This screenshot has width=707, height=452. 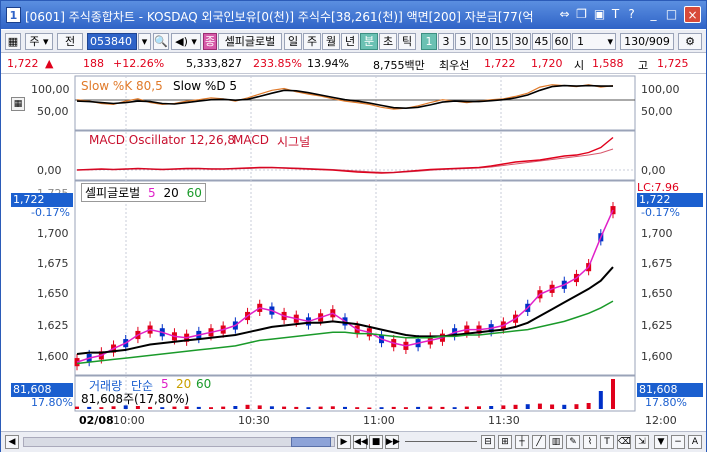 What do you see at coordinates (179, 442) in the screenshot?
I see `scrollbar-track` at bounding box center [179, 442].